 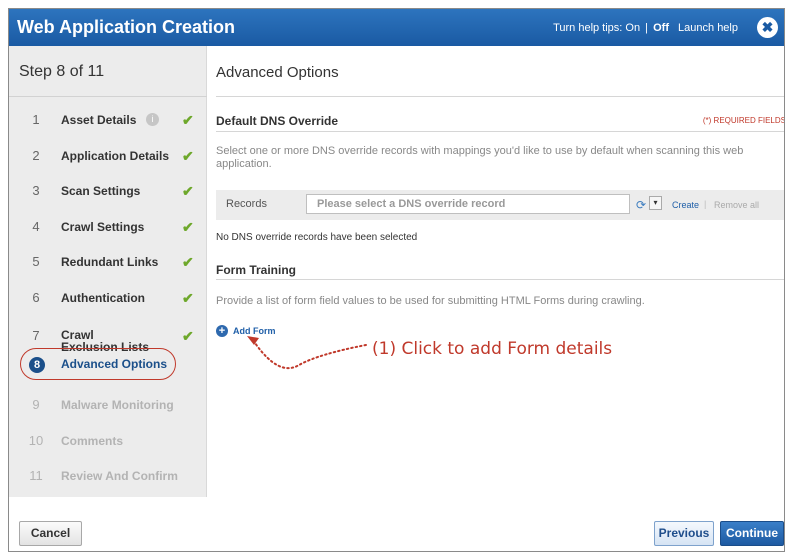 What do you see at coordinates (752, 533) in the screenshot?
I see `continue-button: Continue` at bounding box center [752, 533].